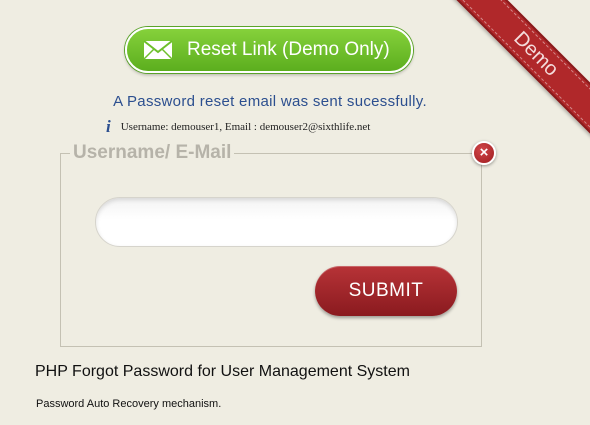 The height and width of the screenshot is (425, 590). I want to click on info-icon: i, so click(108, 126).